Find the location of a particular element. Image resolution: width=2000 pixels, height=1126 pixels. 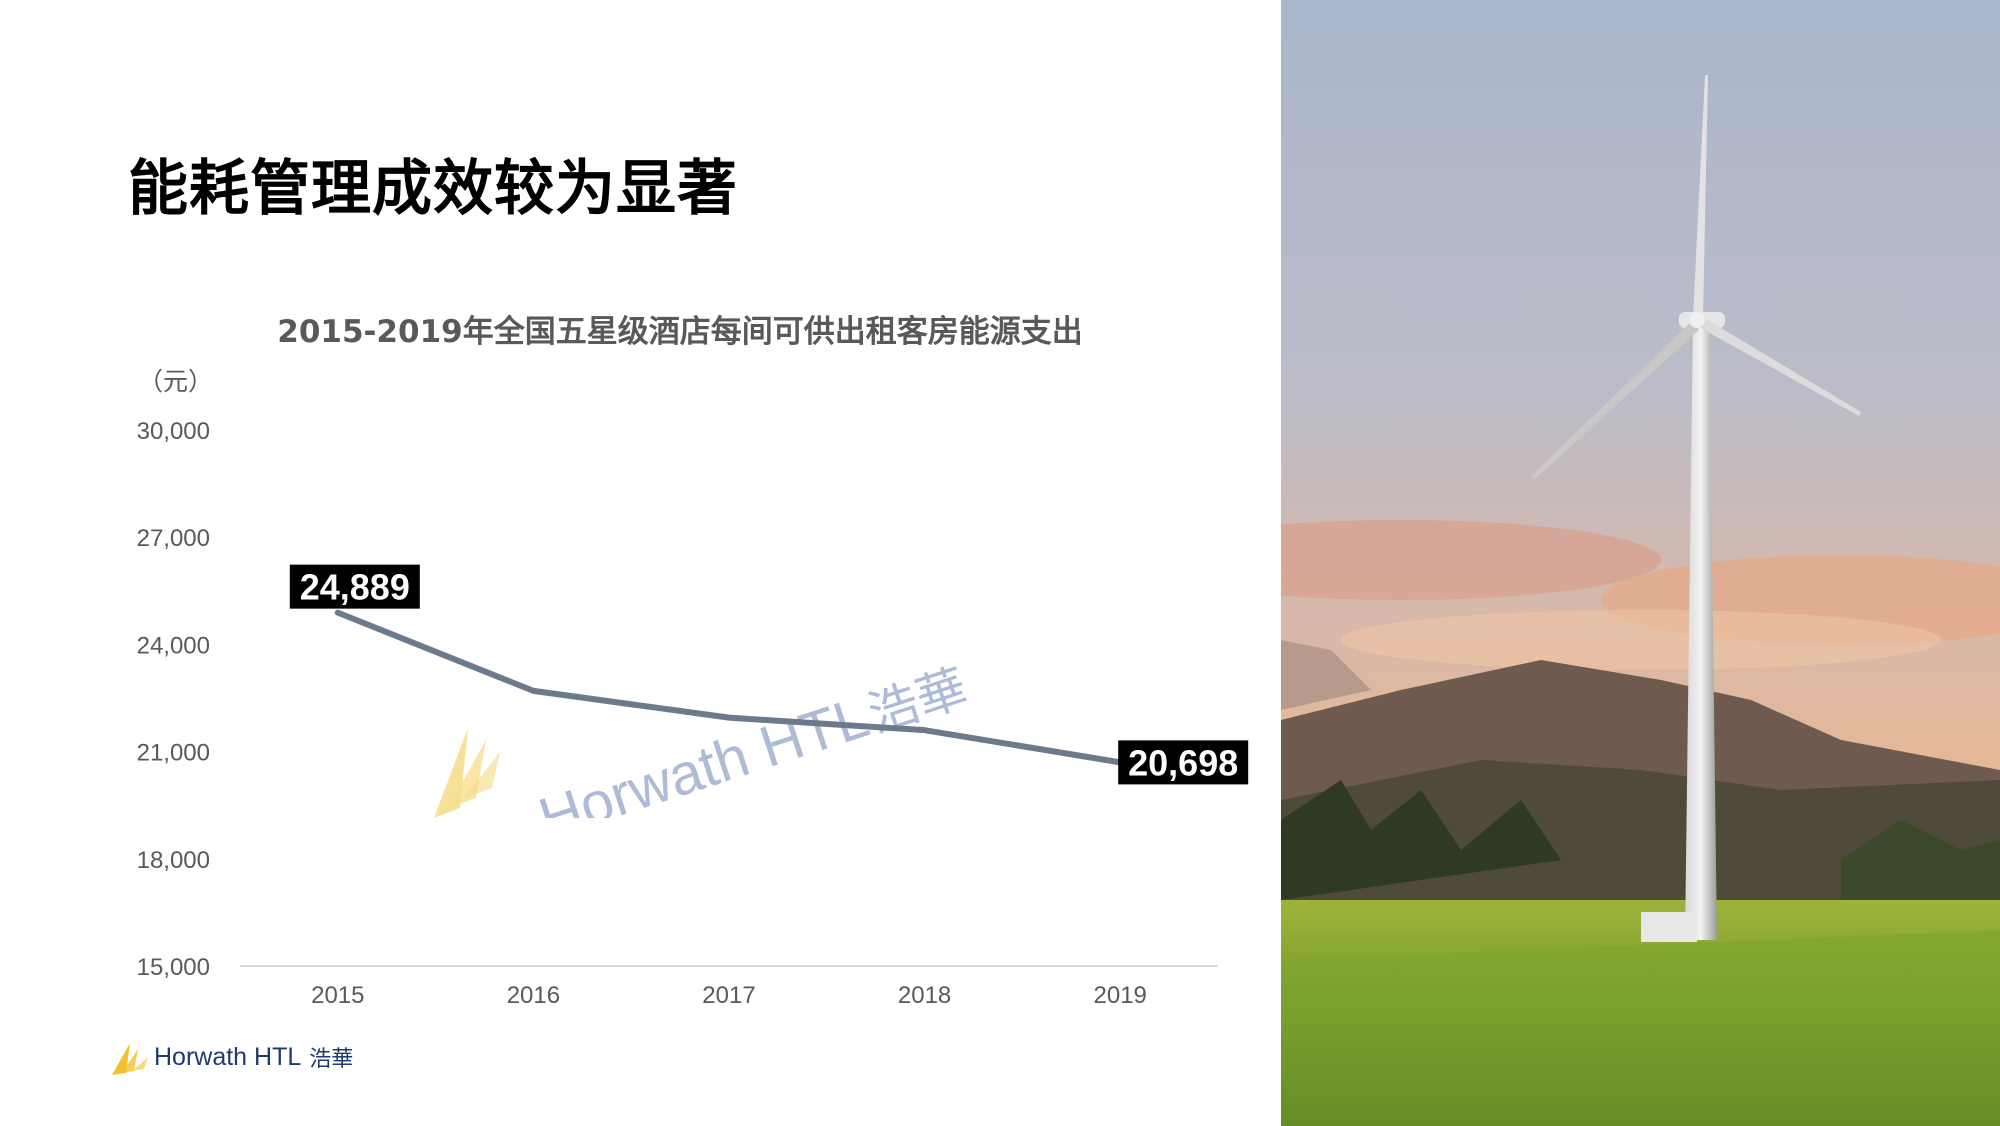

series-line is located at coordinates (729, 687).